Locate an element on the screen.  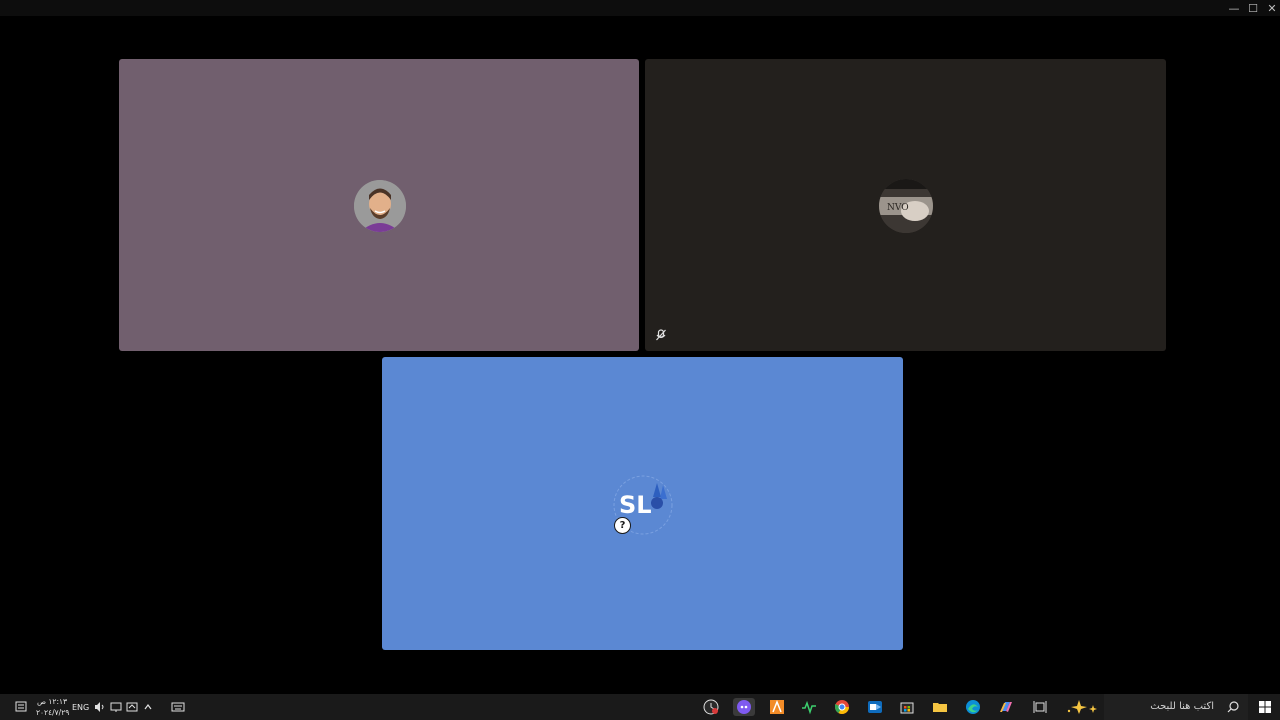
outlook-icon is located at coordinates (875, 707).